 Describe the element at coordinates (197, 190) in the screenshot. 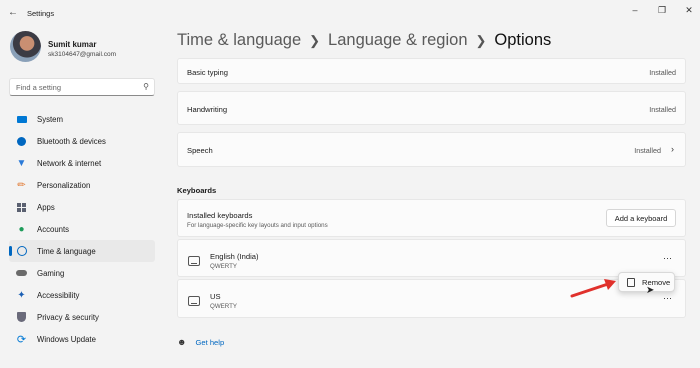

I see `keyboards-section-title: Keyboards` at that location.